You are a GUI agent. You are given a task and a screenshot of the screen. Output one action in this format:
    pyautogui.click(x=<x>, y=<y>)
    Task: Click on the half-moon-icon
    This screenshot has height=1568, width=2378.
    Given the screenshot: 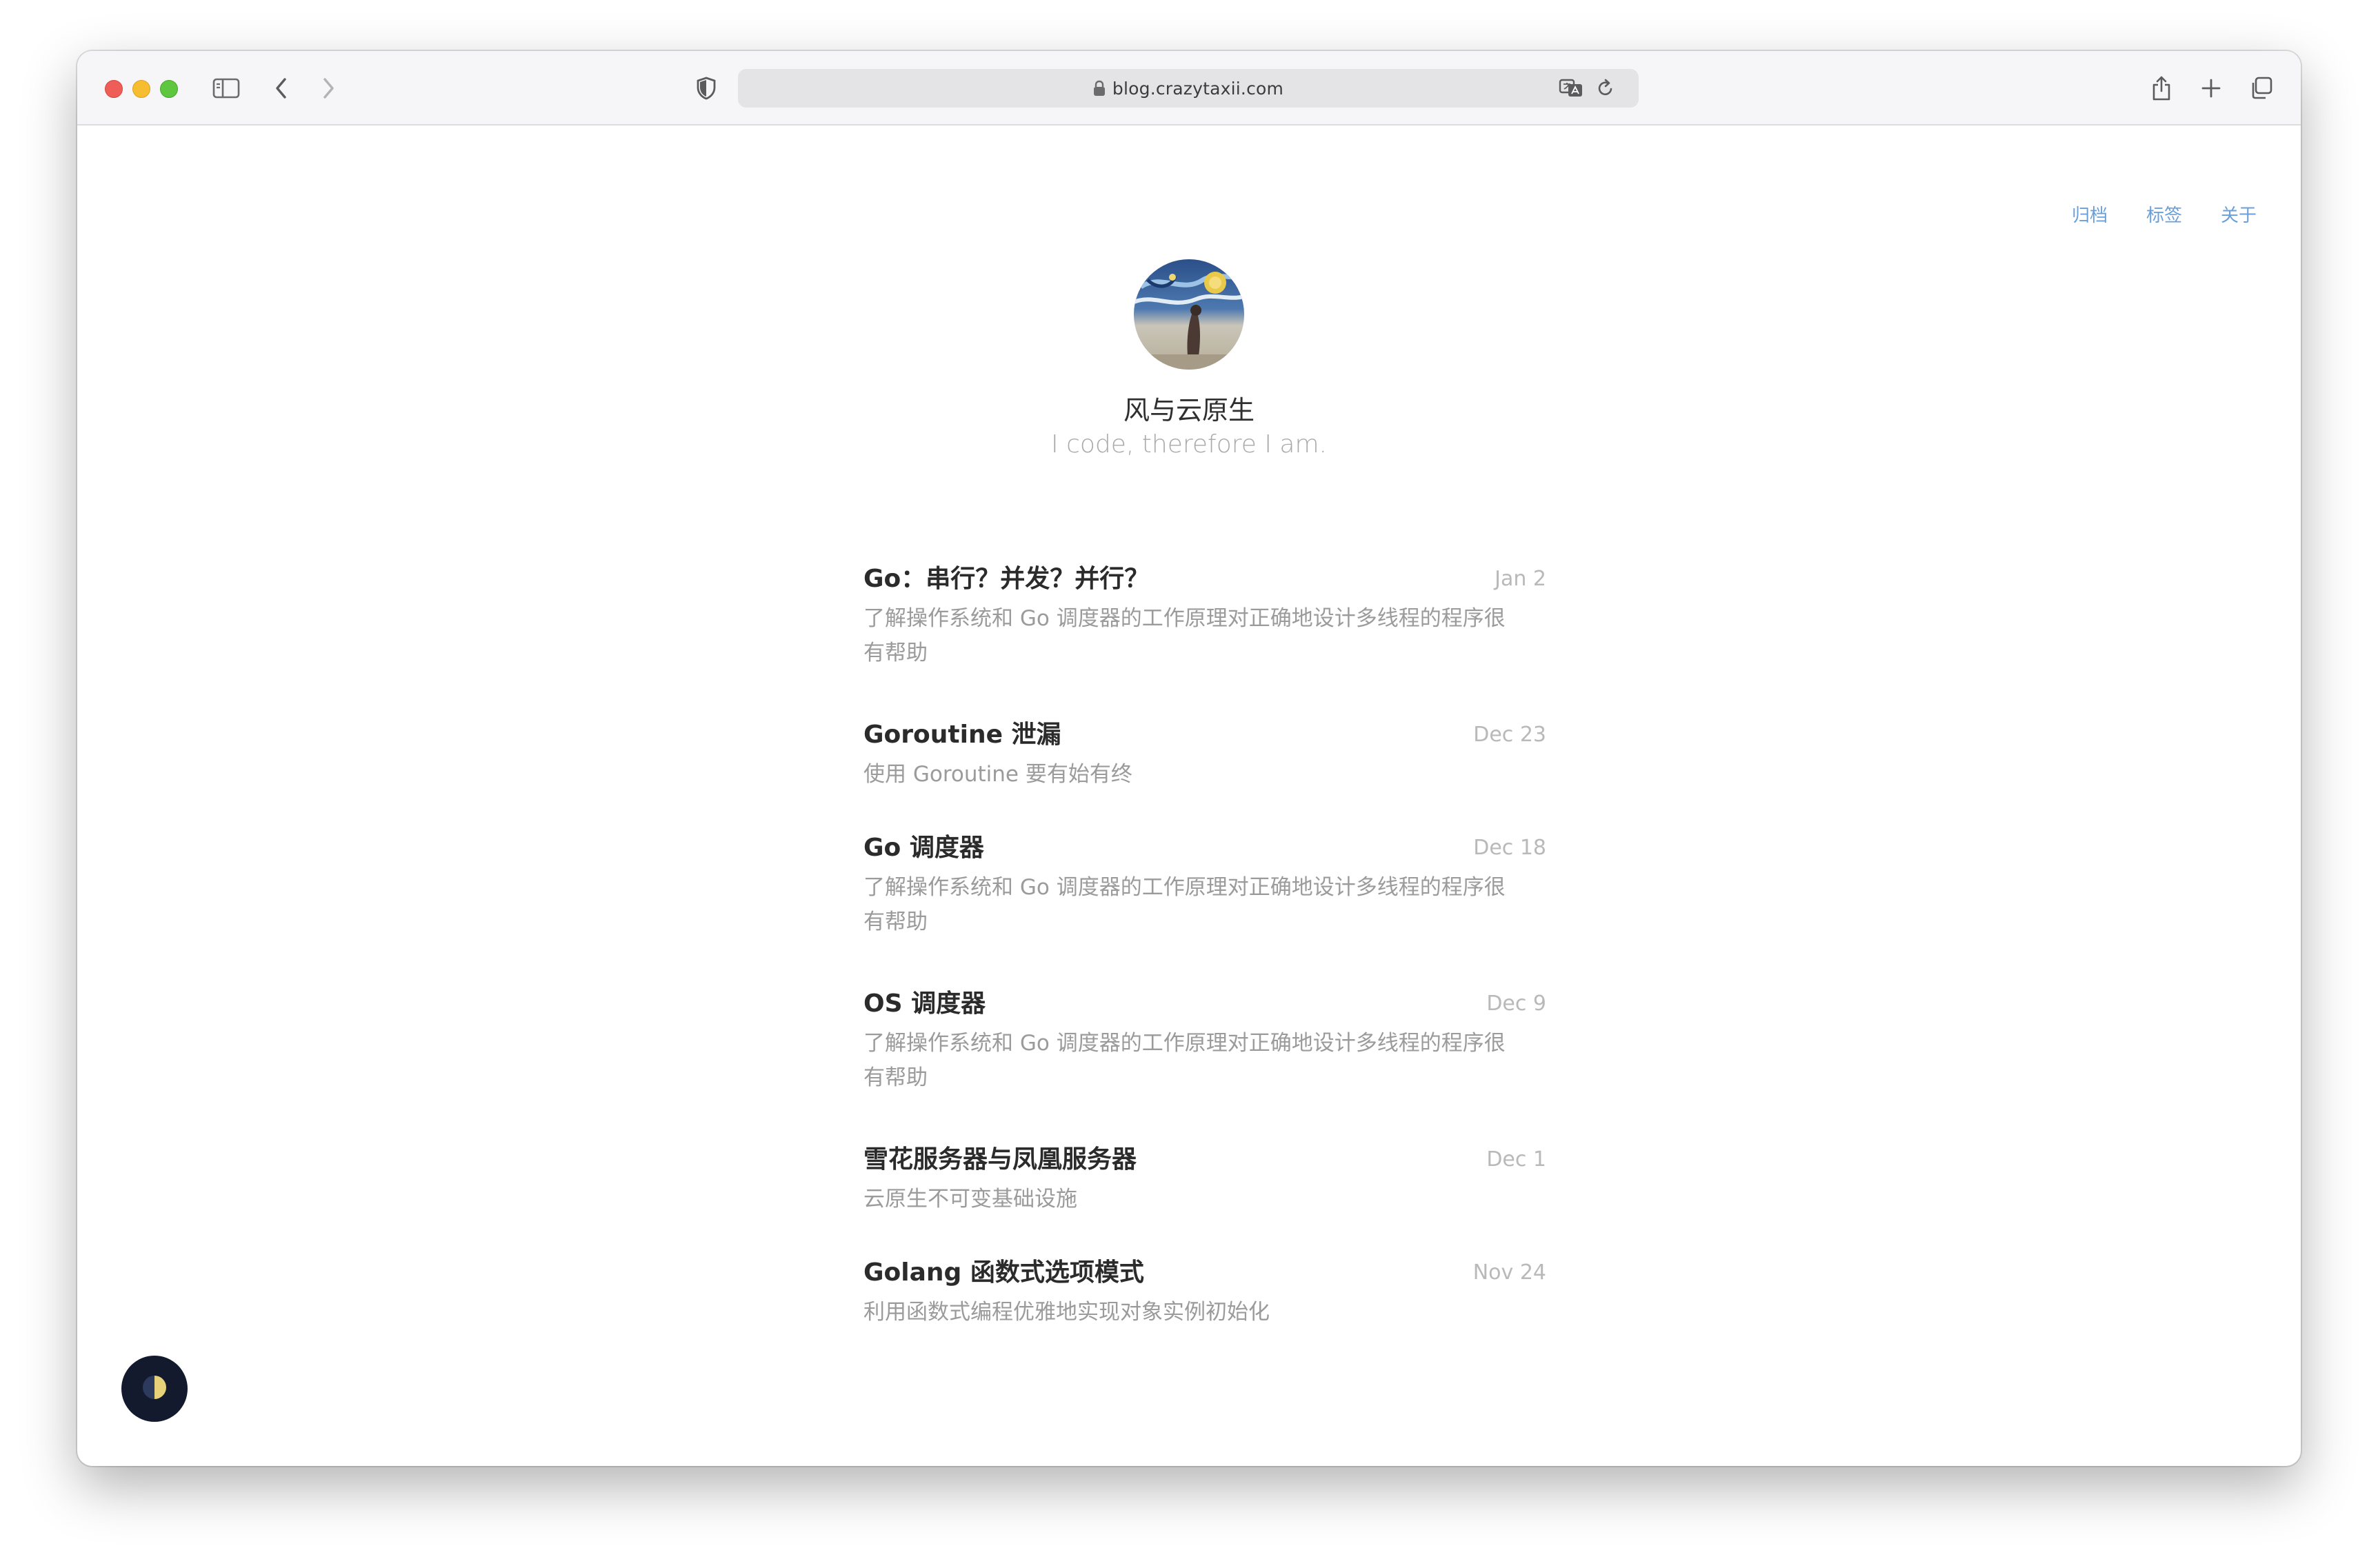 What is the action you would take?
    pyautogui.click(x=154, y=1389)
    